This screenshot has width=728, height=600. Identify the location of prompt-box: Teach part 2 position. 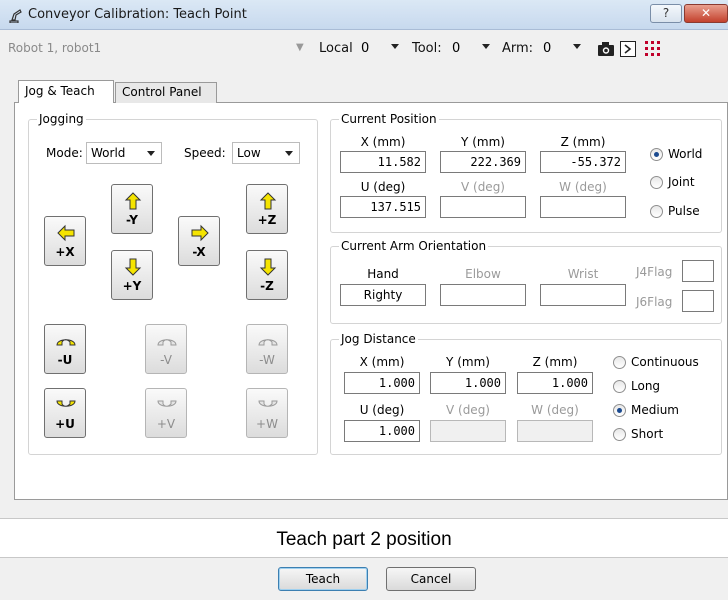
(364, 538).